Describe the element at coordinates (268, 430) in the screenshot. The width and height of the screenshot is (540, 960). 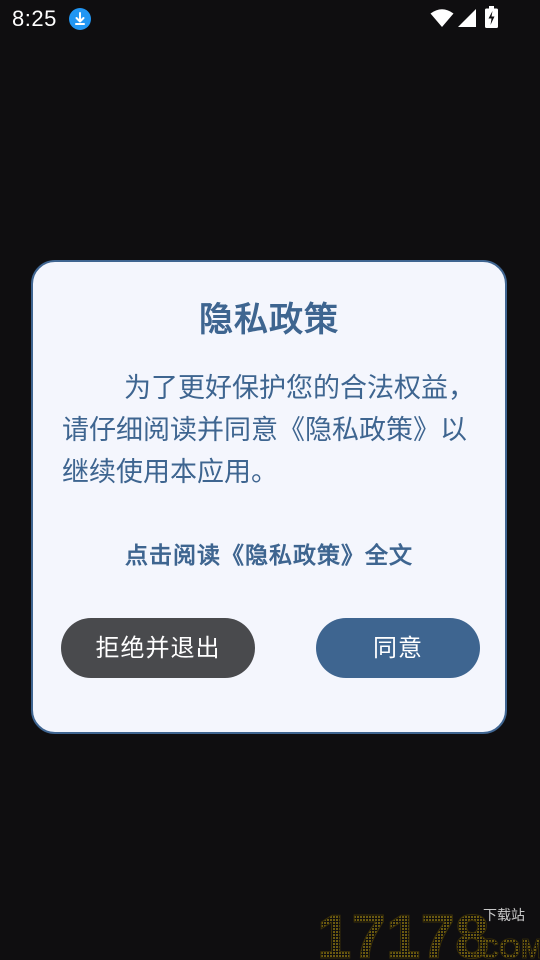
I see `dialog-body-text: 为了更好保护您的合法权益，请仔细阅读并同意《隐私政策》以继续使用本应用。` at that location.